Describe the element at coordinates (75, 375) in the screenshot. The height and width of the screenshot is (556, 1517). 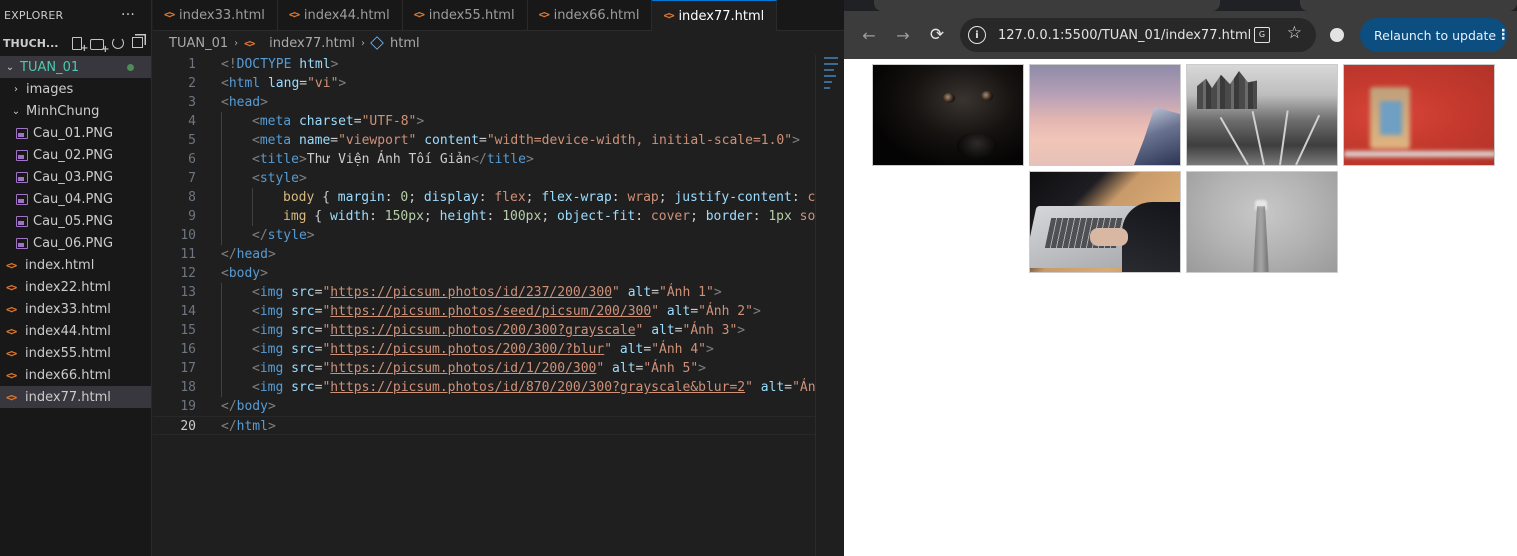
I see `file-item: <> index66.html` at that location.